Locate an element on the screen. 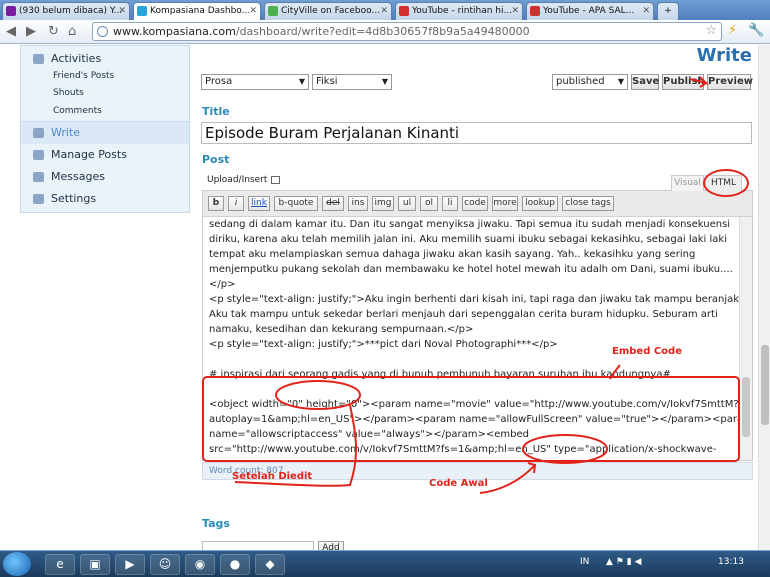 This screenshot has width=770, height=577. browser-tab-cityville: CityVille on Faceboo... ✕ is located at coordinates (328, 11).